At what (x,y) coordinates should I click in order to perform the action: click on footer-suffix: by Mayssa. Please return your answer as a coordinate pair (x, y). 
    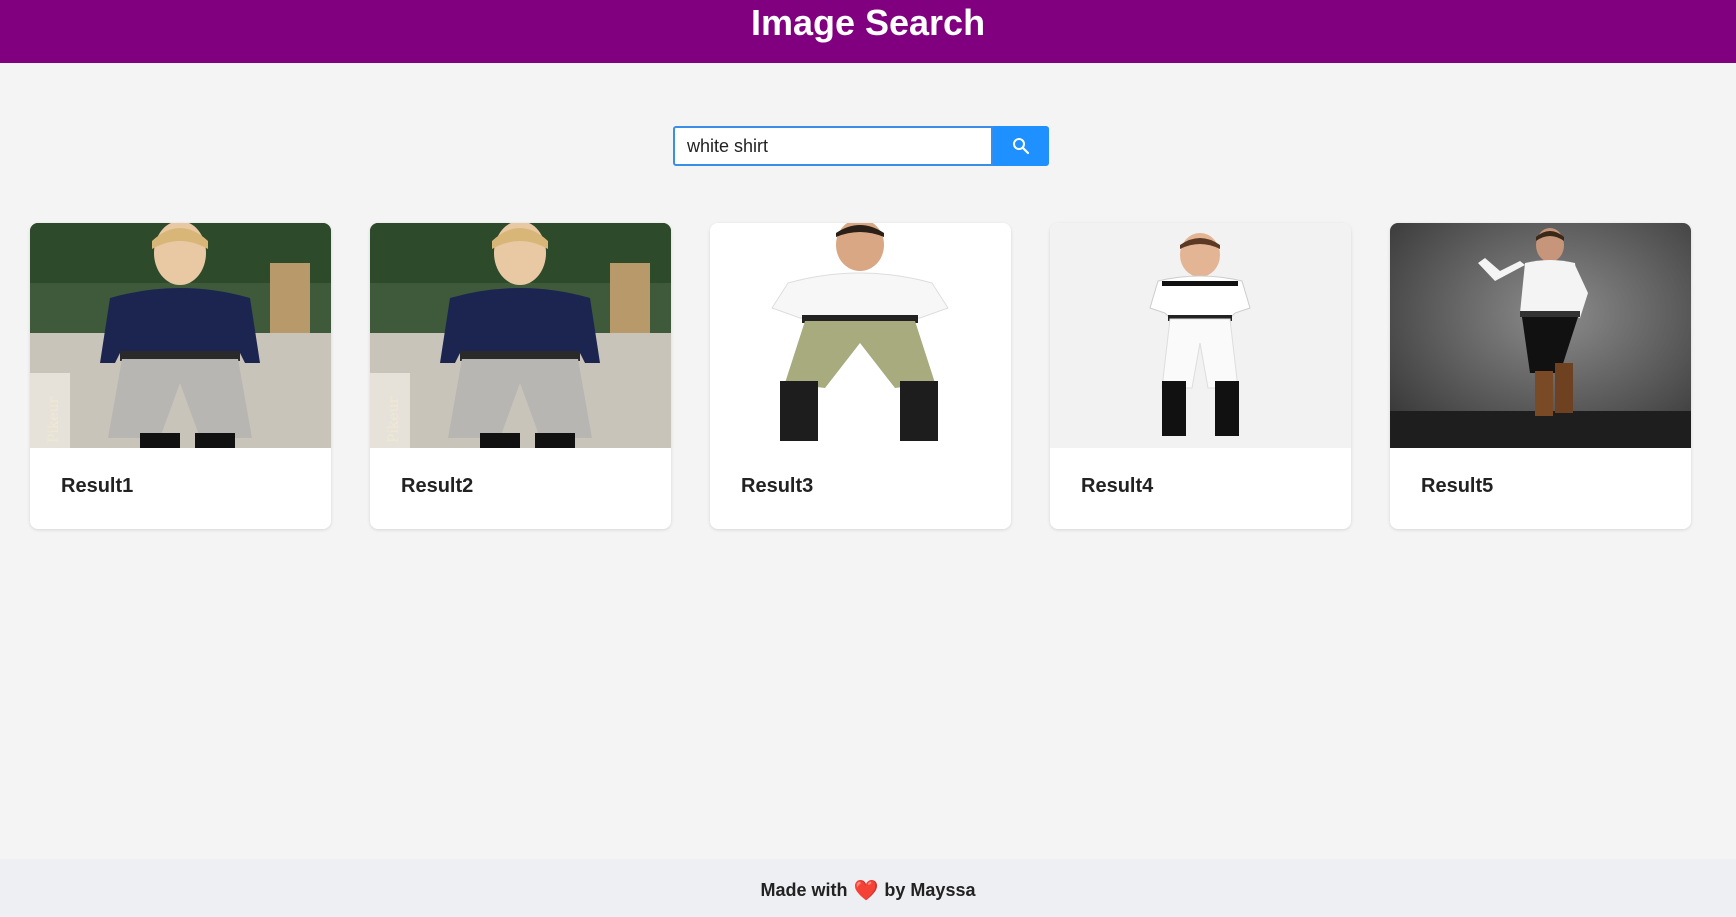
    Looking at the image, I should click on (930, 889).